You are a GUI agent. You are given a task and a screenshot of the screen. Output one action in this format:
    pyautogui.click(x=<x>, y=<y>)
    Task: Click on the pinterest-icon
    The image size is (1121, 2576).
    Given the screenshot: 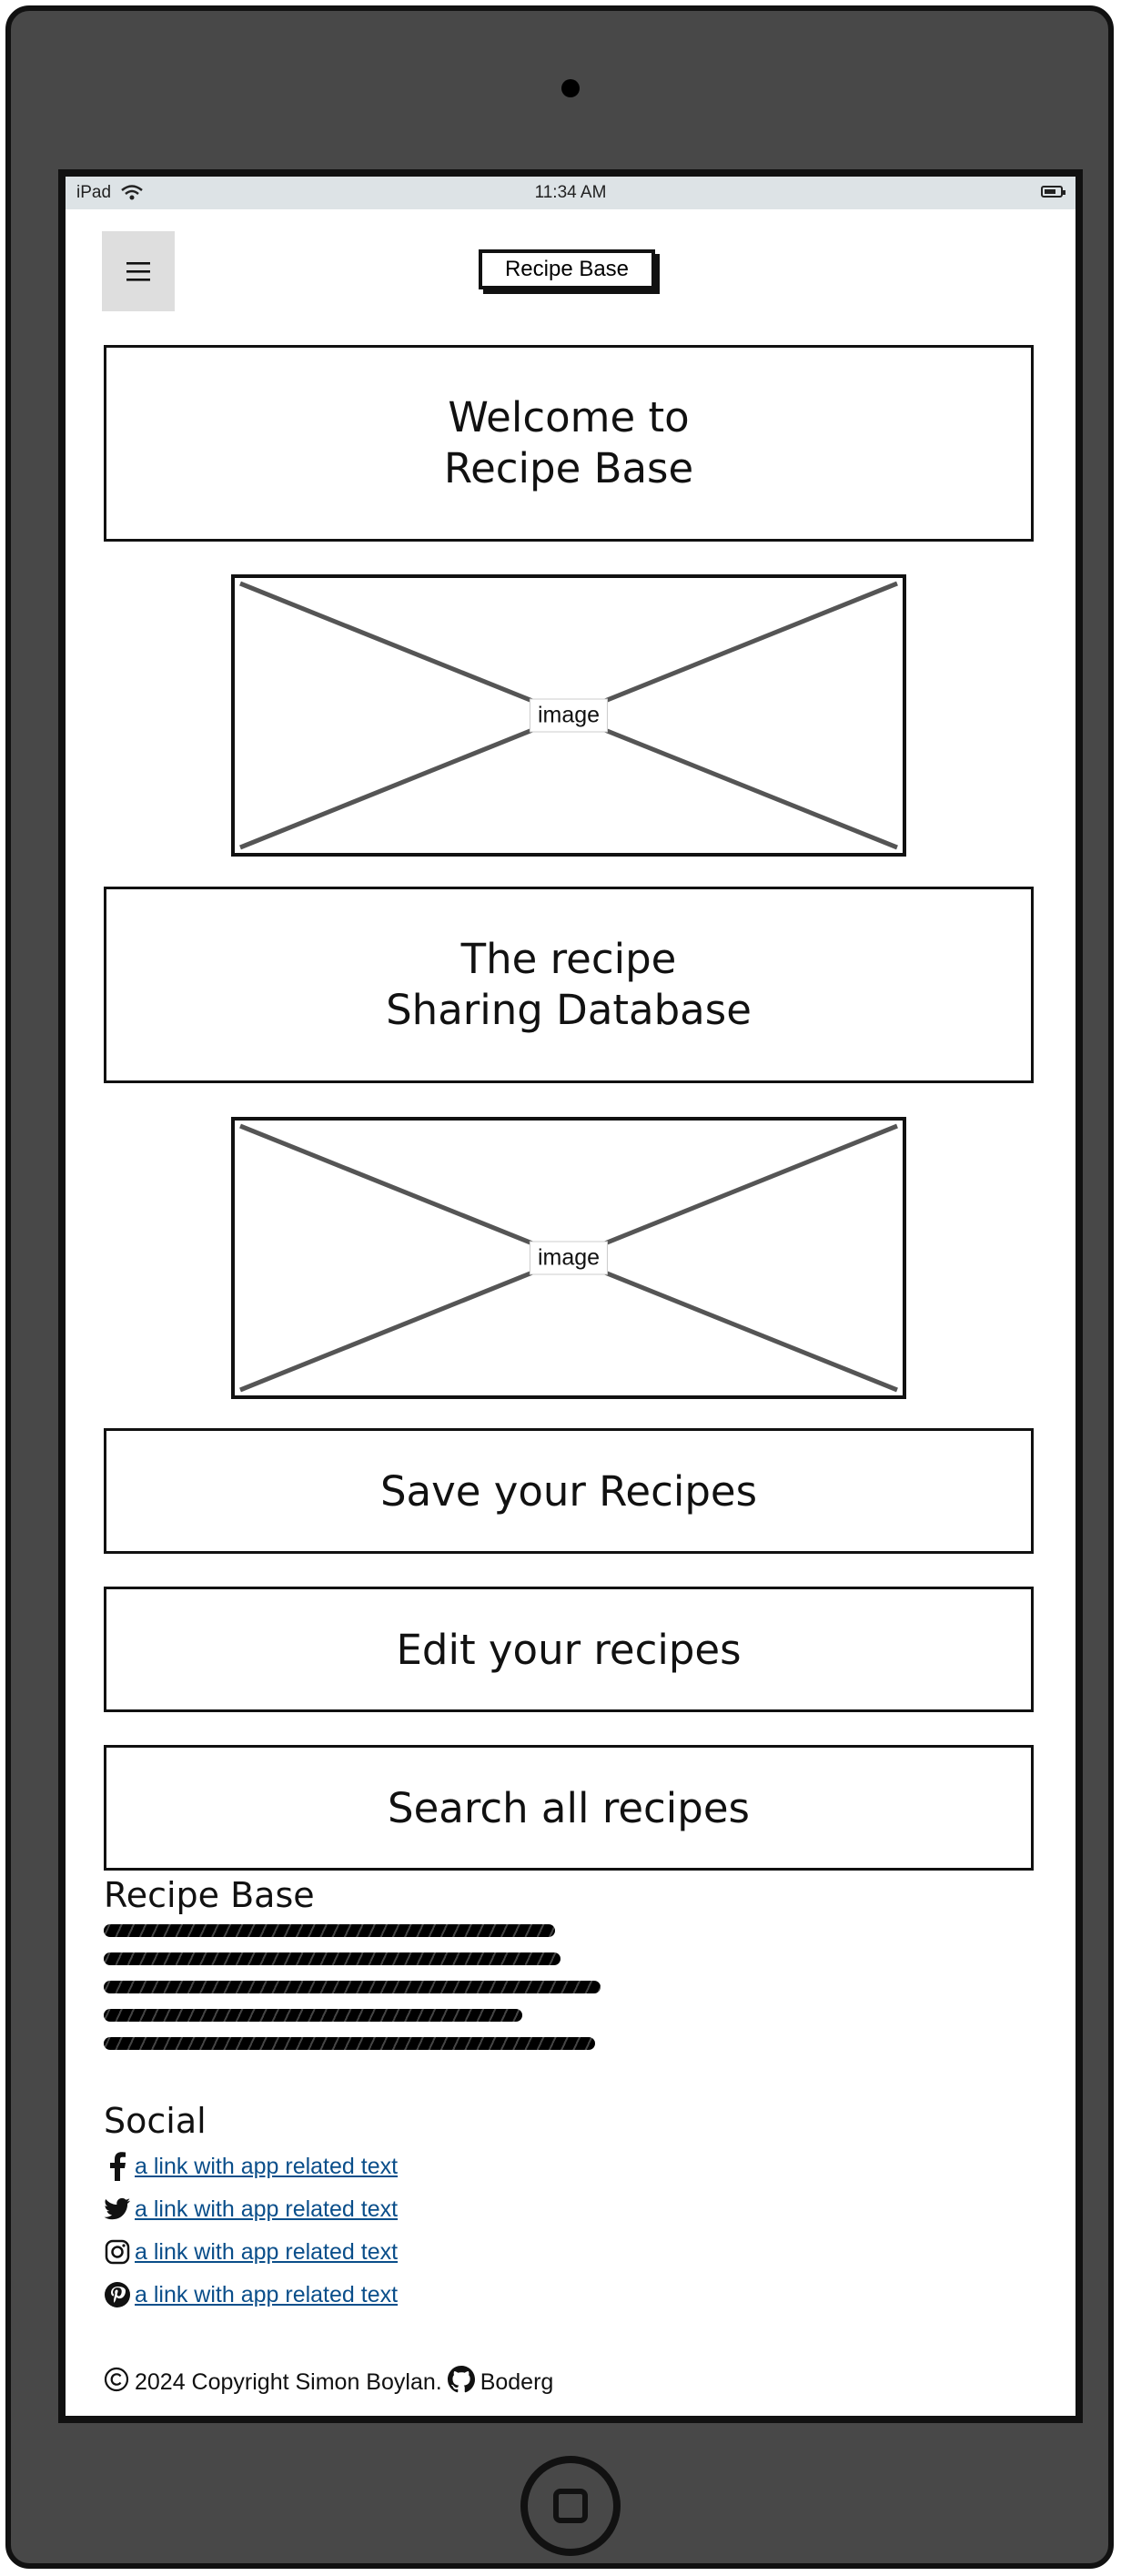 What is the action you would take?
    pyautogui.click(x=117, y=2294)
    